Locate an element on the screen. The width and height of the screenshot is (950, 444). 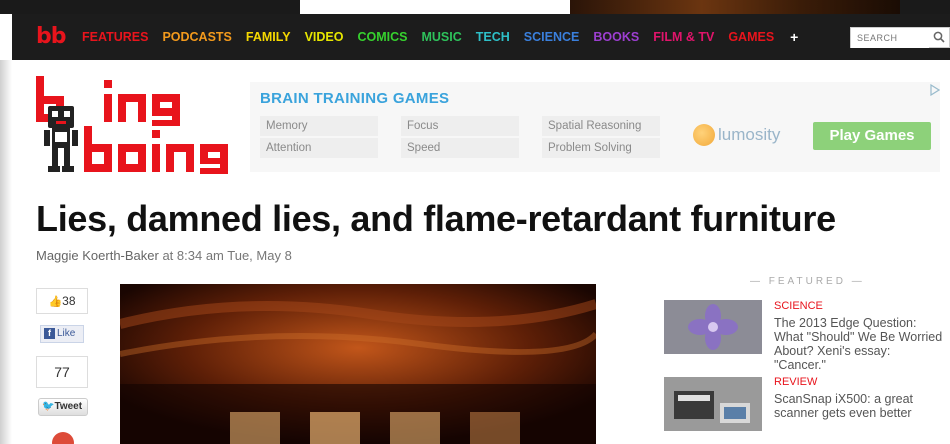
like-count-box: 👍38 is located at coordinates (62, 301).